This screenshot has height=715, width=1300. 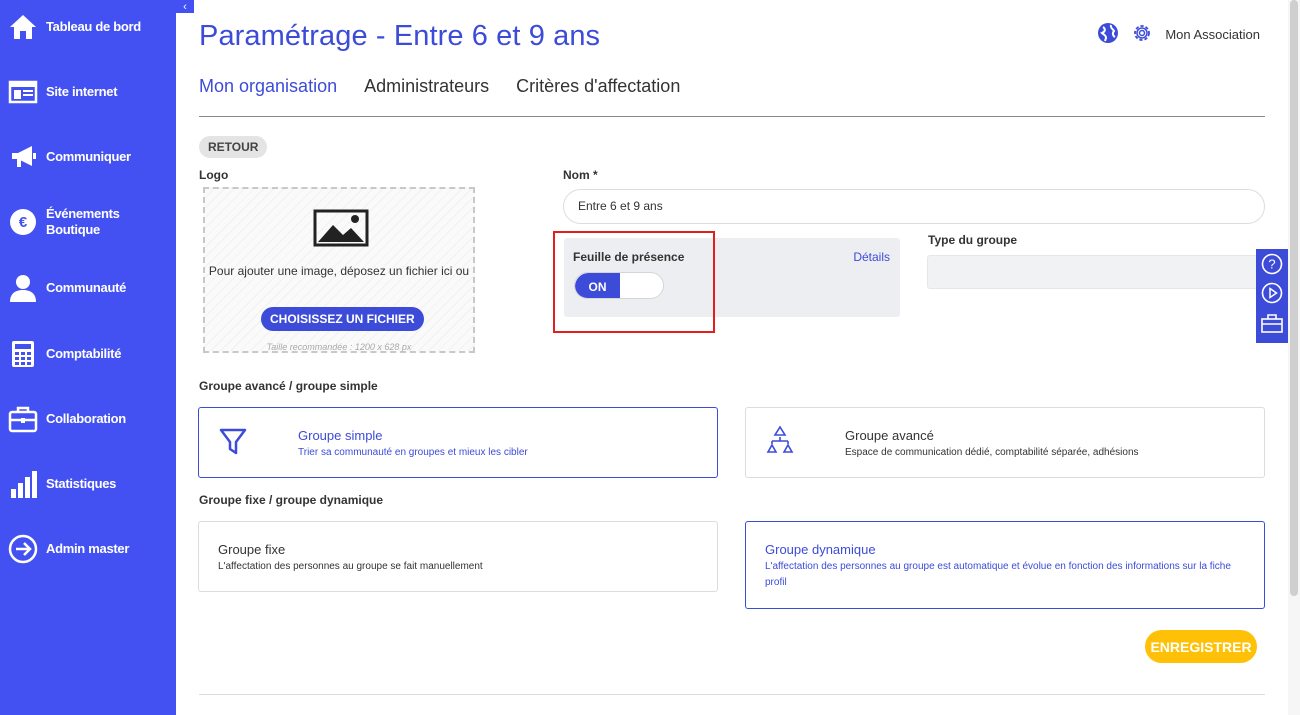 I want to click on globe-icon, so click(x=1108, y=34).